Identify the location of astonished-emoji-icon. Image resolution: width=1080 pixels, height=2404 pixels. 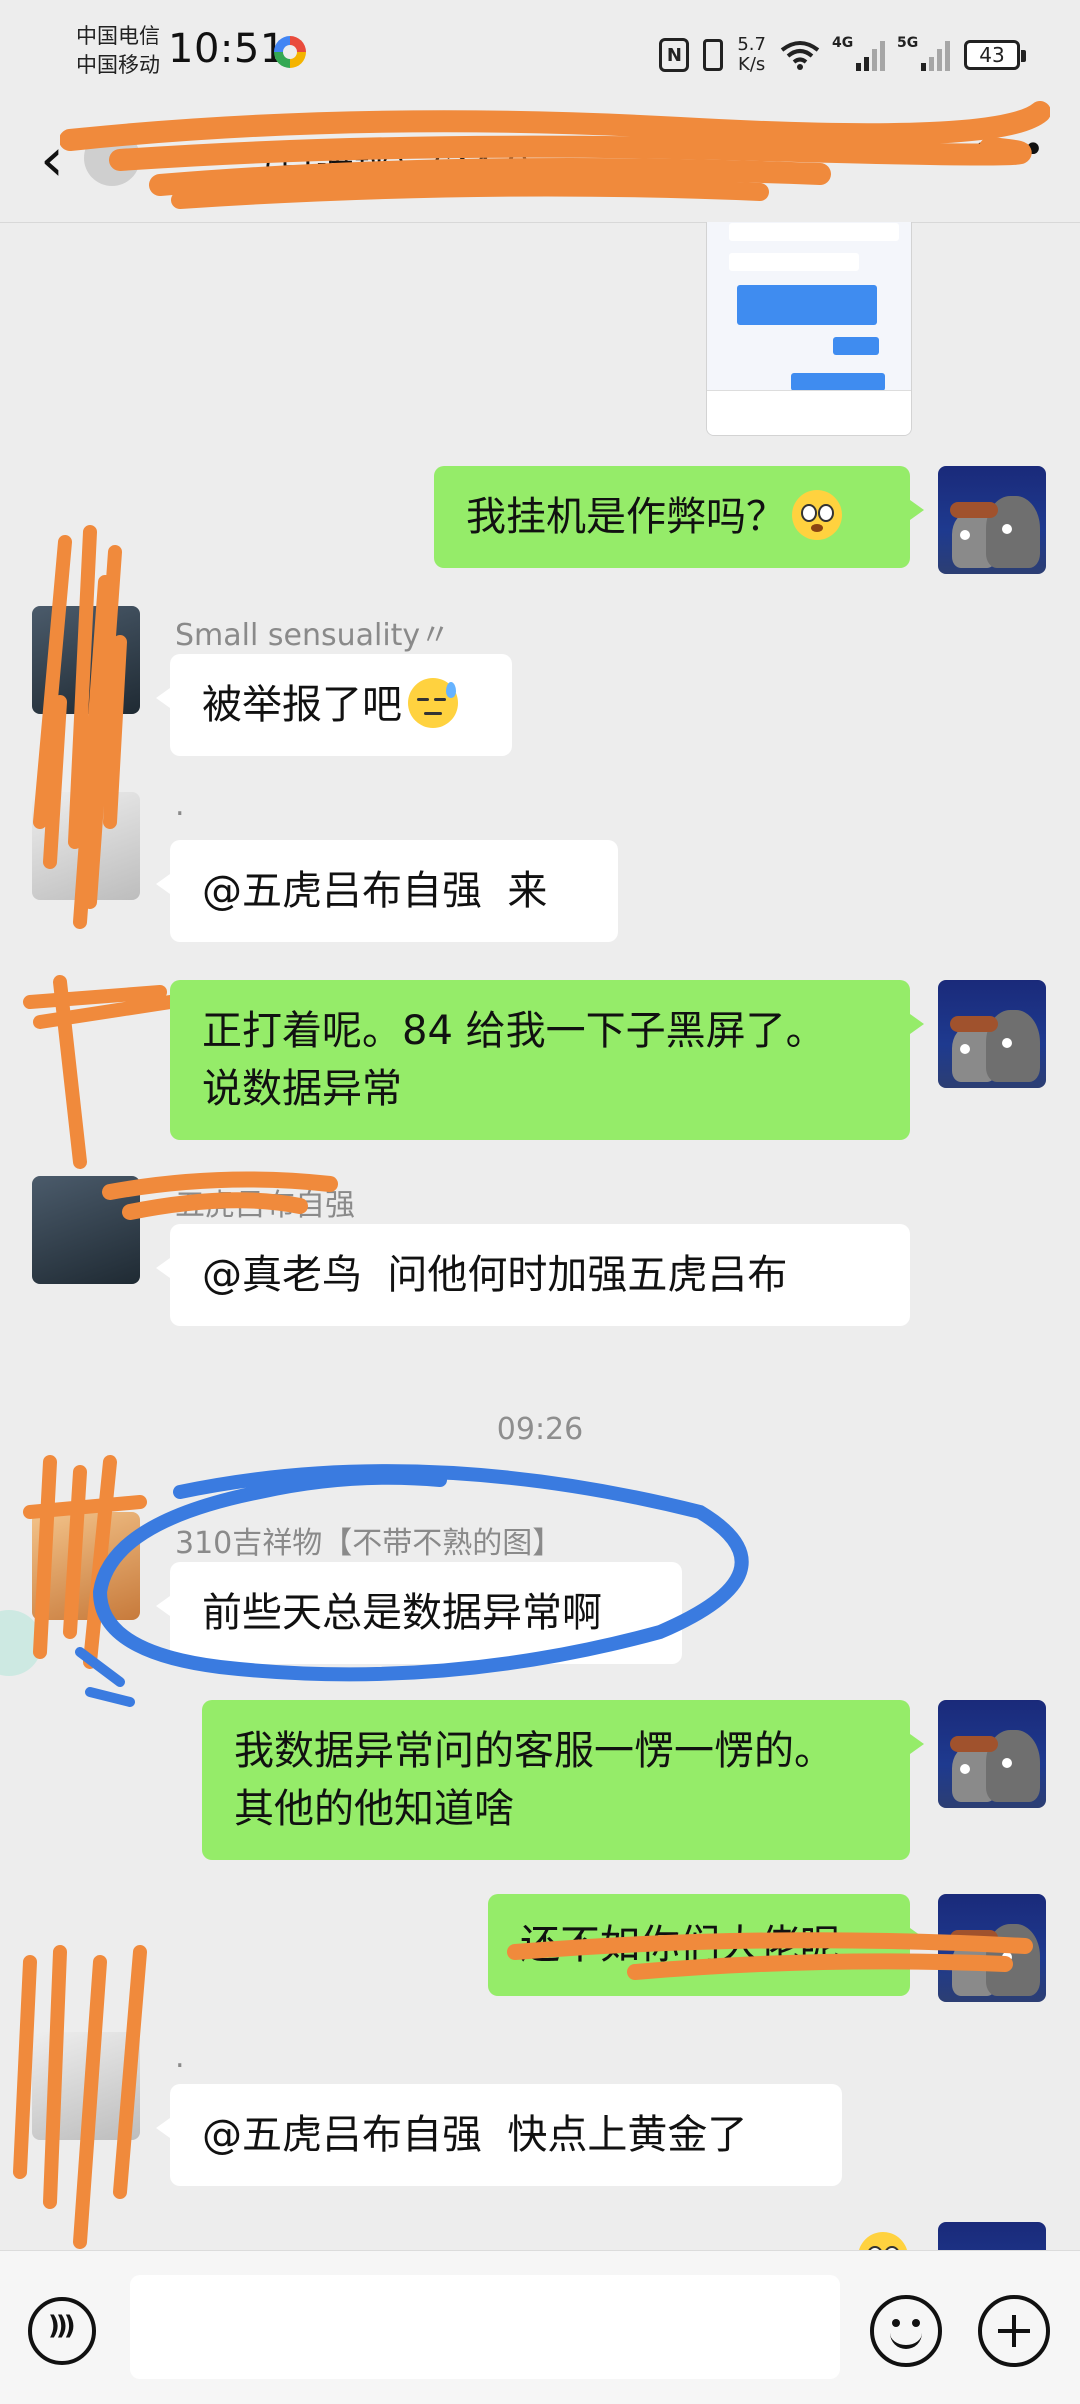
(817, 515).